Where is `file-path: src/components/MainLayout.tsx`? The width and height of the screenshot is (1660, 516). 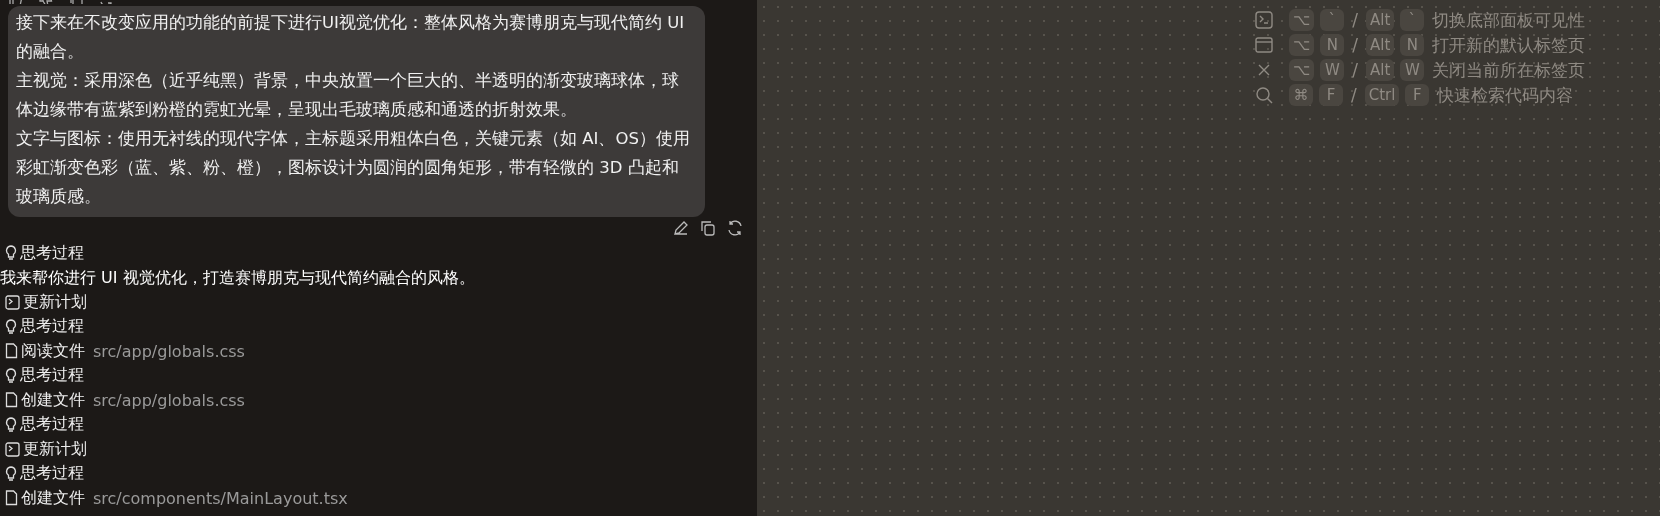 file-path: src/components/MainLayout.tsx is located at coordinates (220, 498).